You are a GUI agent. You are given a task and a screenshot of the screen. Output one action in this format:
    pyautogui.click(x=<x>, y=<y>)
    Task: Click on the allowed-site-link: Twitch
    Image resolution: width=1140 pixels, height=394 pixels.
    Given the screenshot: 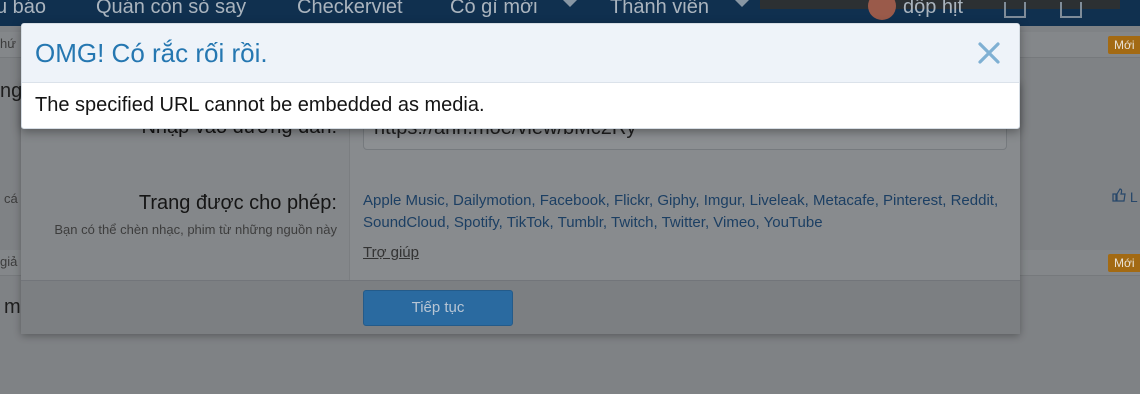 What is the action you would take?
    pyautogui.click(x=632, y=222)
    